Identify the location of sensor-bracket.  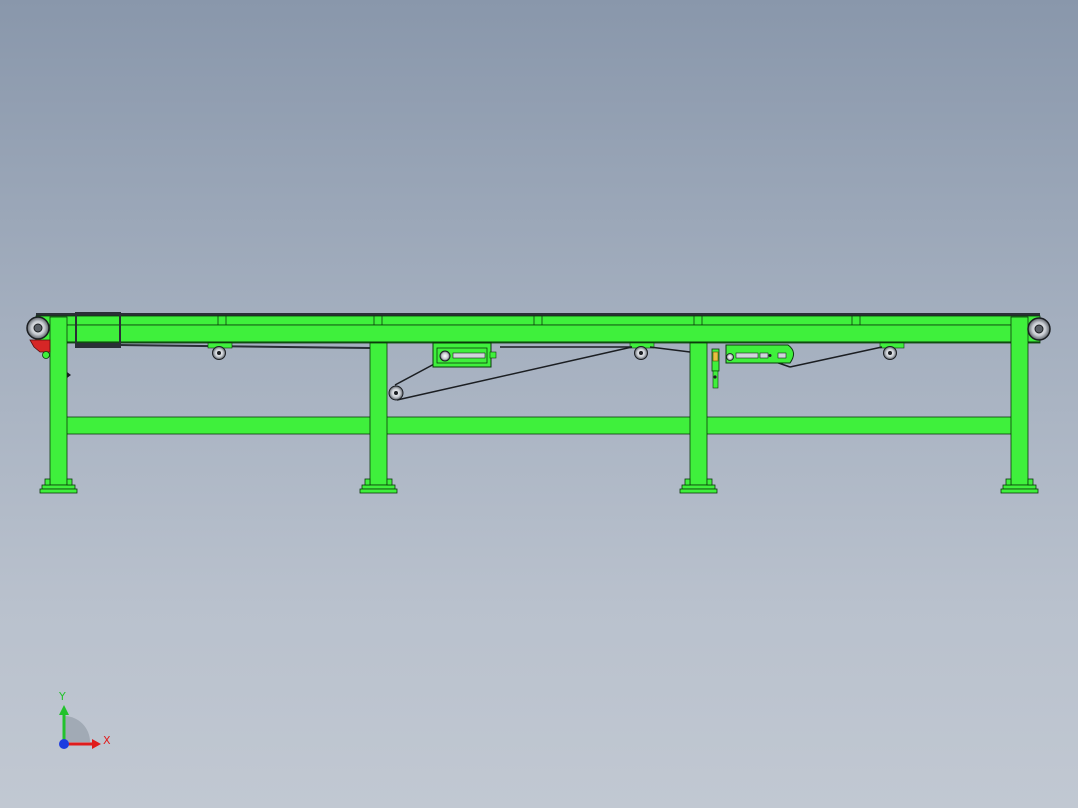
(715, 368).